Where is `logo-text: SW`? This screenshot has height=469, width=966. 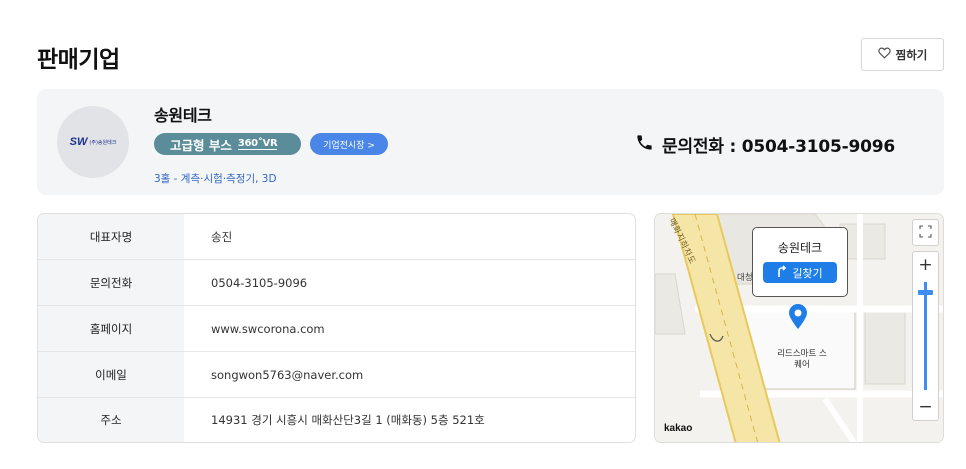 logo-text: SW is located at coordinates (78, 142).